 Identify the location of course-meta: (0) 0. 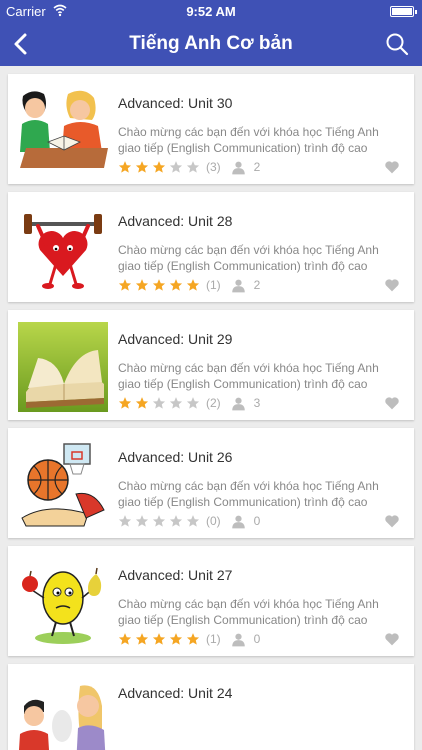
(189, 521).